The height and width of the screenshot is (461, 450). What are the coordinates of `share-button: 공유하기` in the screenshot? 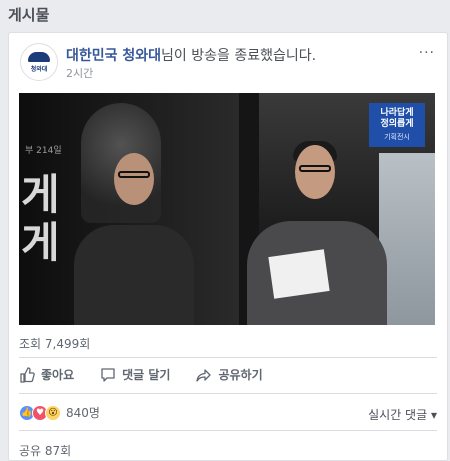 It's located at (229, 374).